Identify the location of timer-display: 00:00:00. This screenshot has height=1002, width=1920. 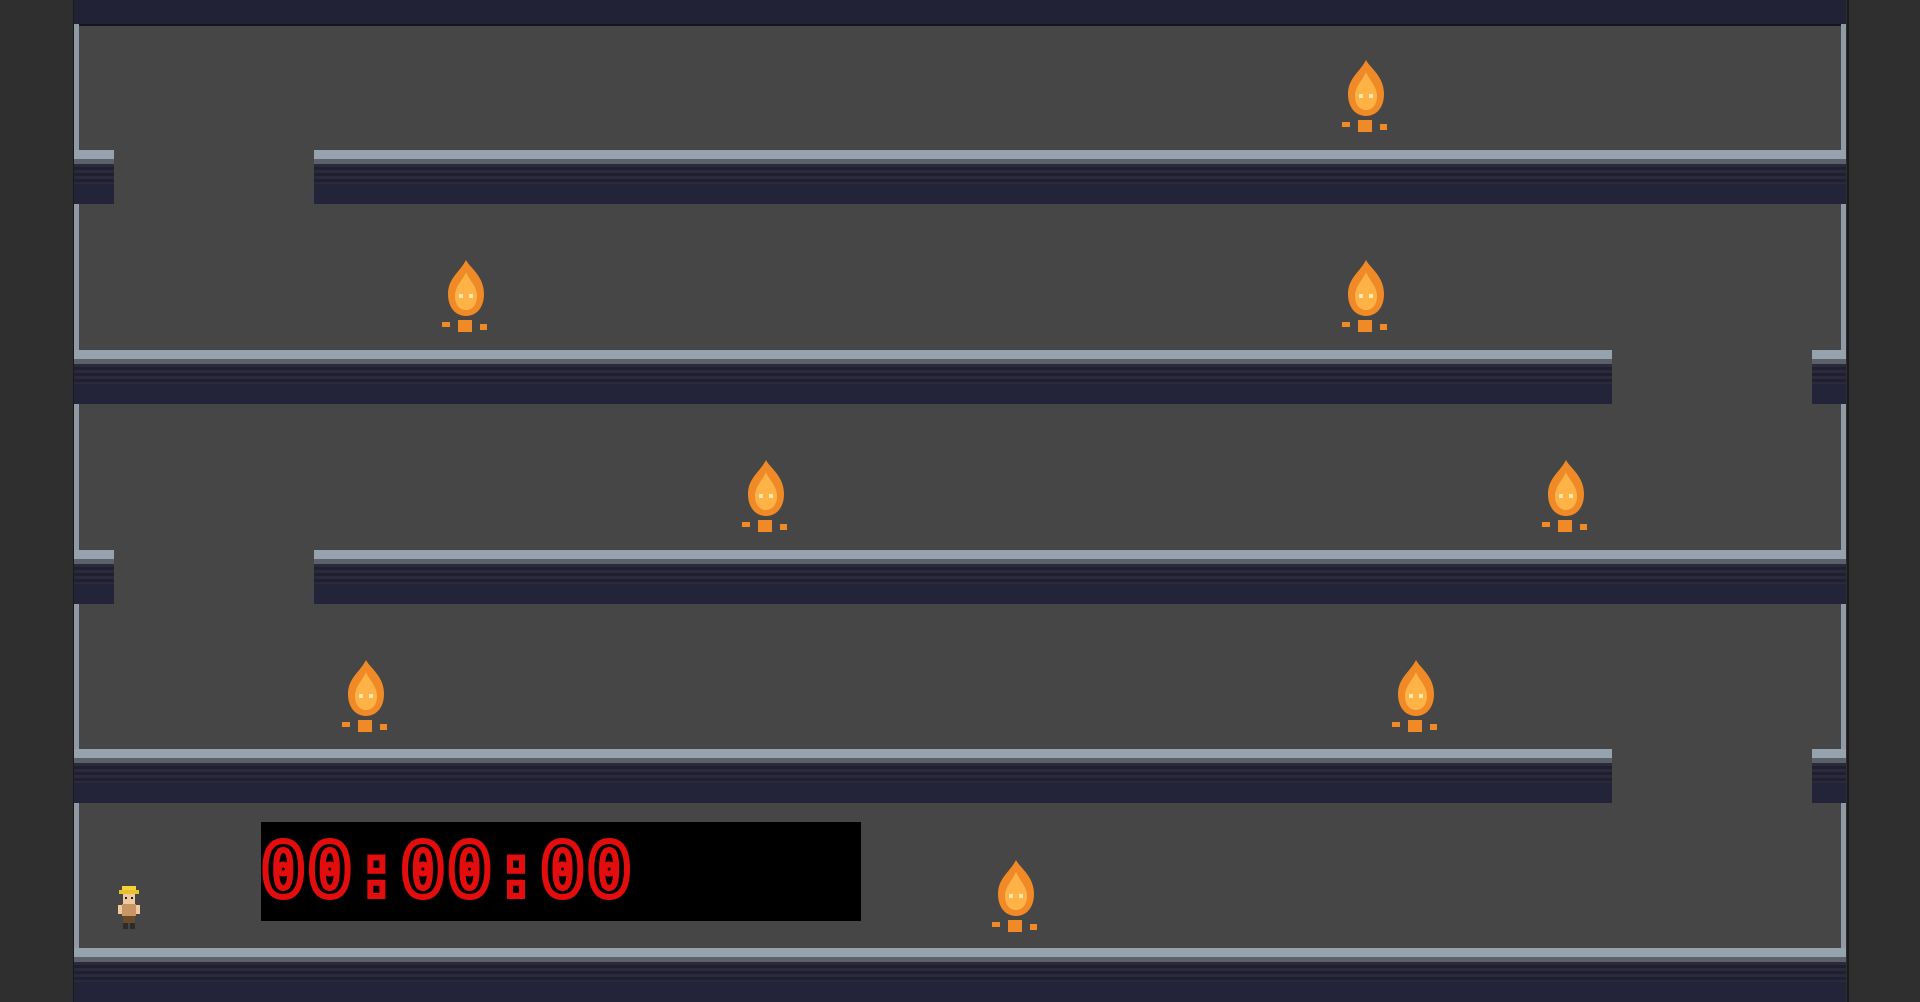
(446, 871).